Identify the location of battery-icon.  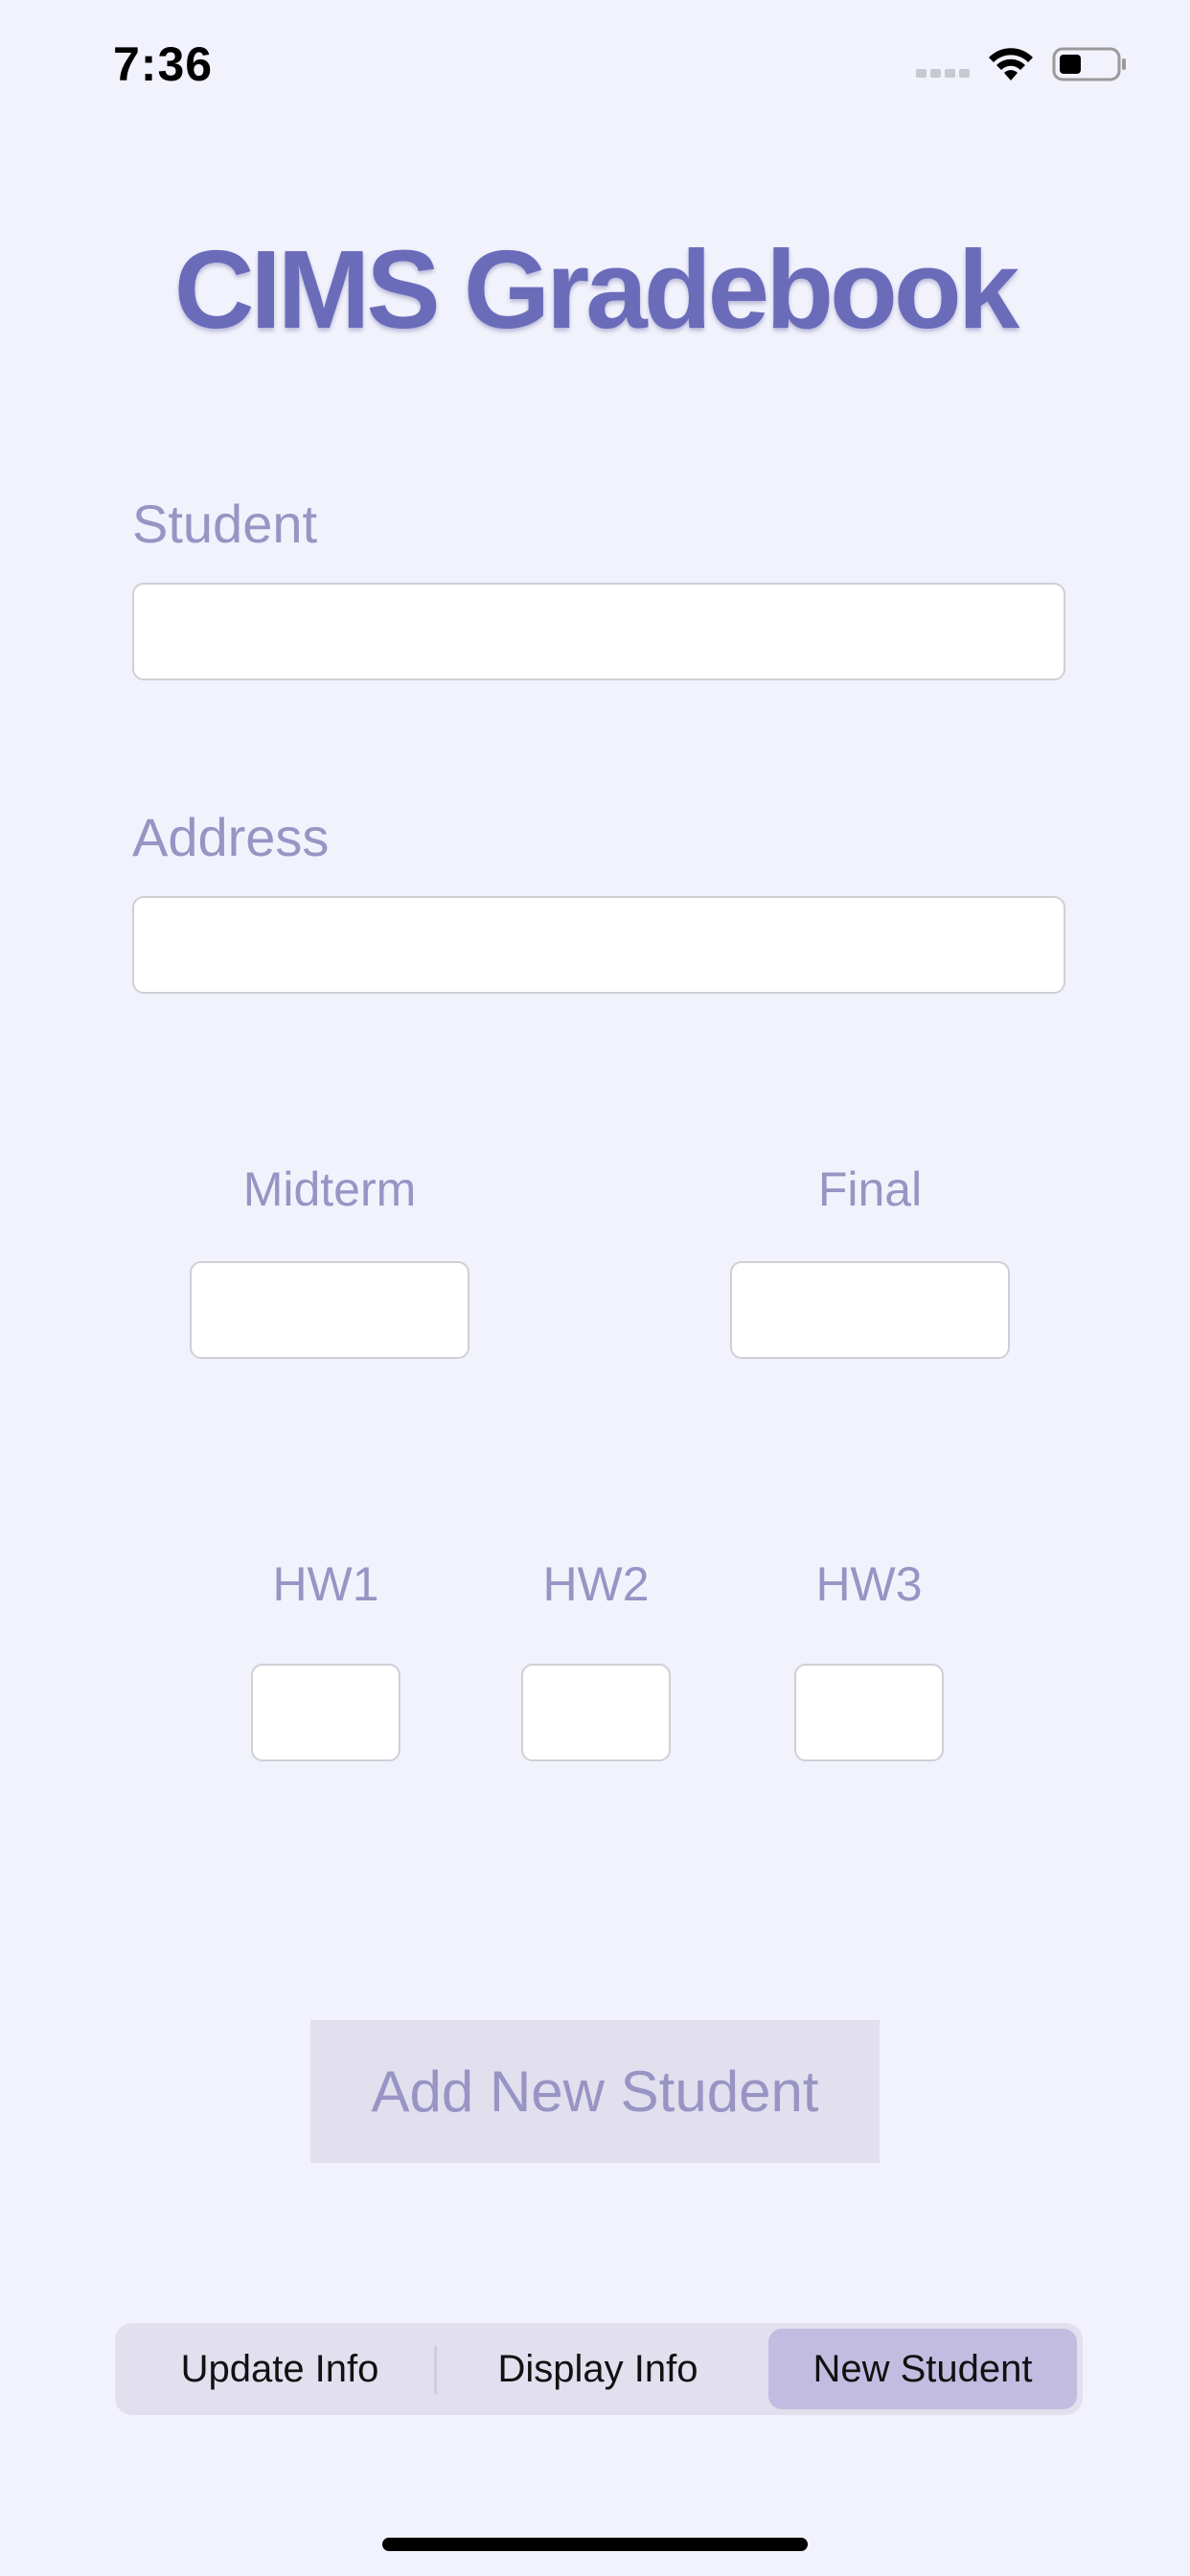
(1089, 64).